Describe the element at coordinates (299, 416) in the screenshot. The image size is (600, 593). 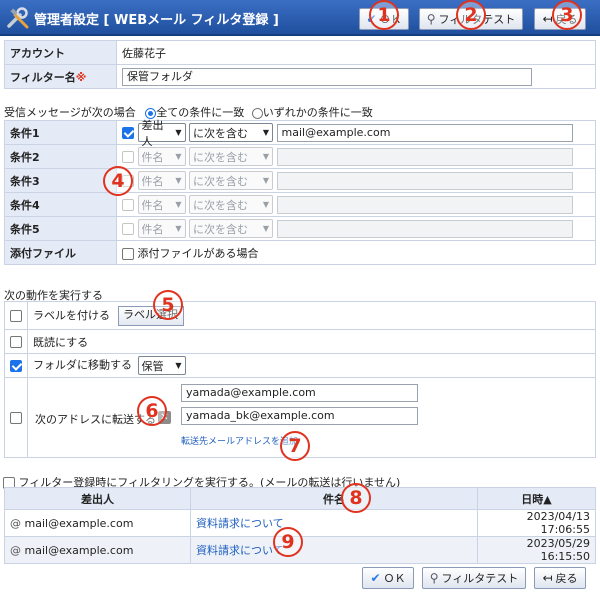
I see `forward-address-input: yamada_bk@example.com` at that location.